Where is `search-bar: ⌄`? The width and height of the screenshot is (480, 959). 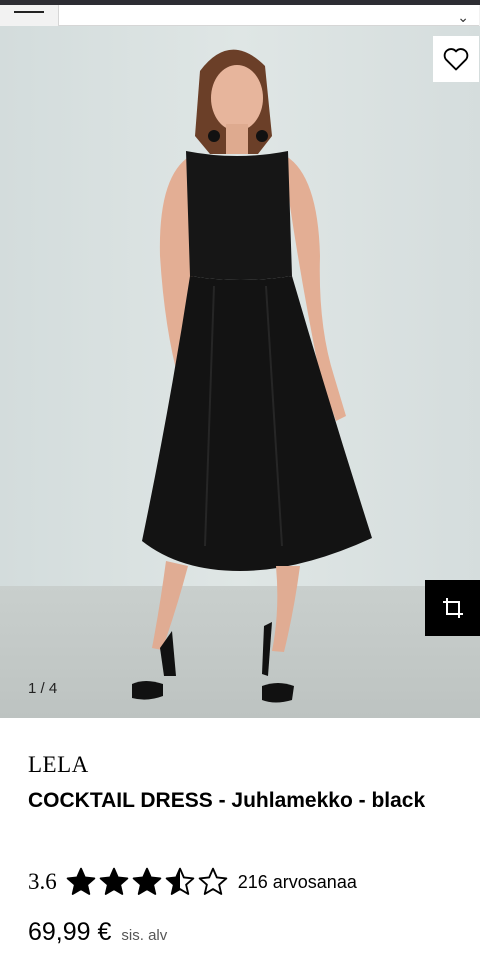 search-bar: ⌄ is located at coordinates (268, 15).